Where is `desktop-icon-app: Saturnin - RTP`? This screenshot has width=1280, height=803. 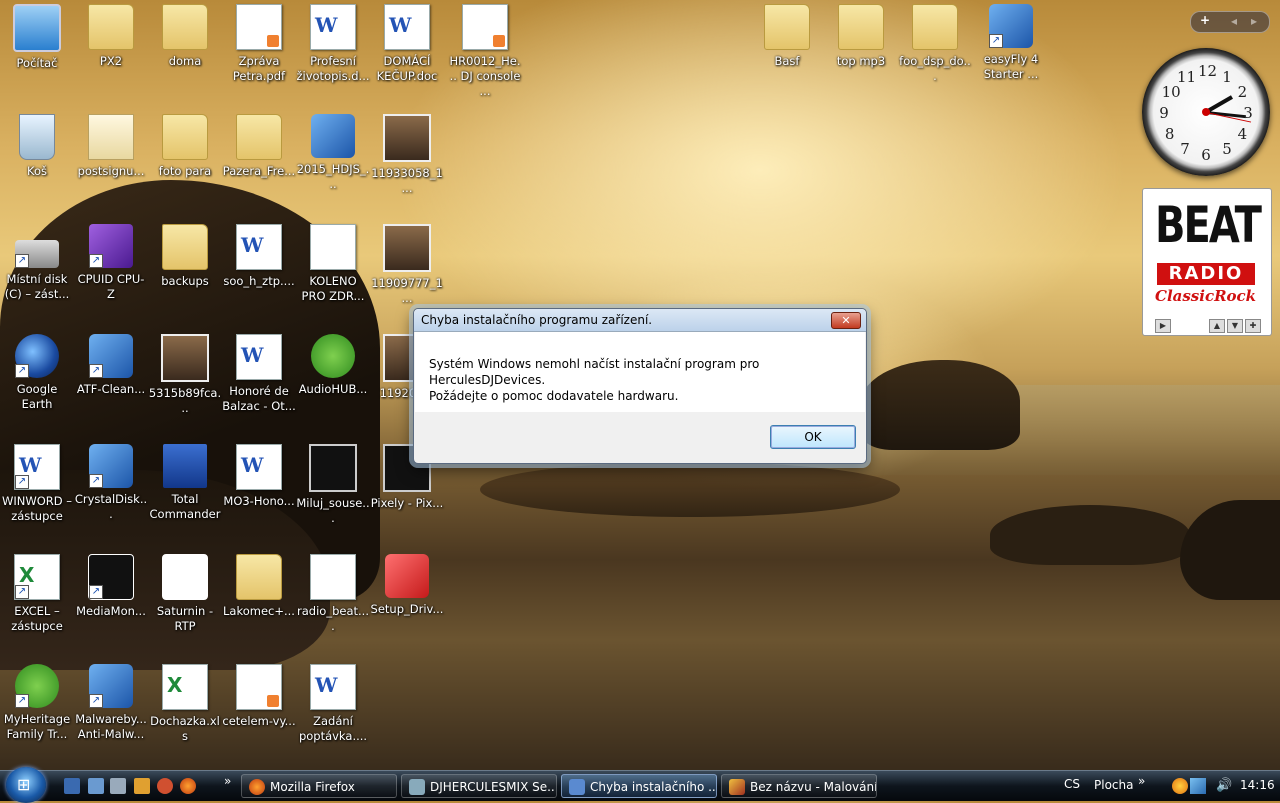
desktop-icon-app: Saturnin - RTP is located at coordinates (185, 594).